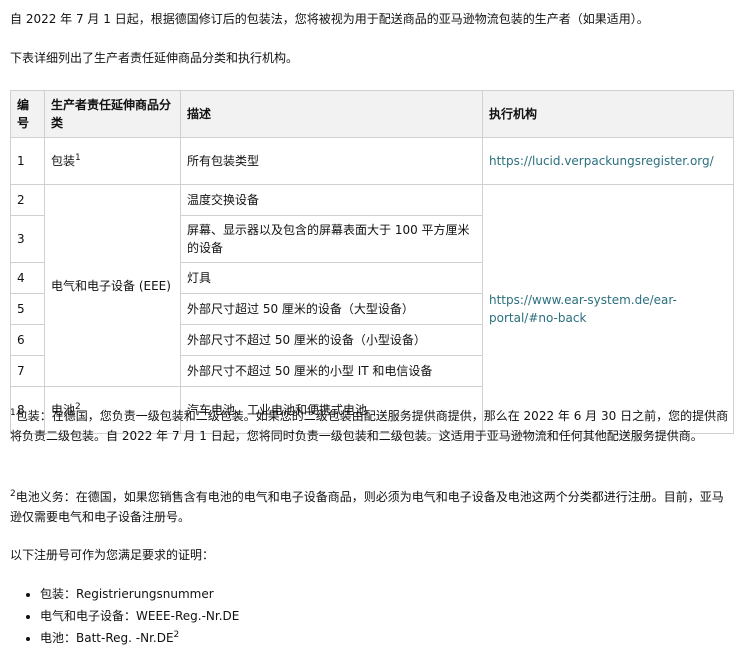 Image resolution: width=737 pixels, height=652 pixels. I want to click on row-description: 灯具, so click(331, 278).